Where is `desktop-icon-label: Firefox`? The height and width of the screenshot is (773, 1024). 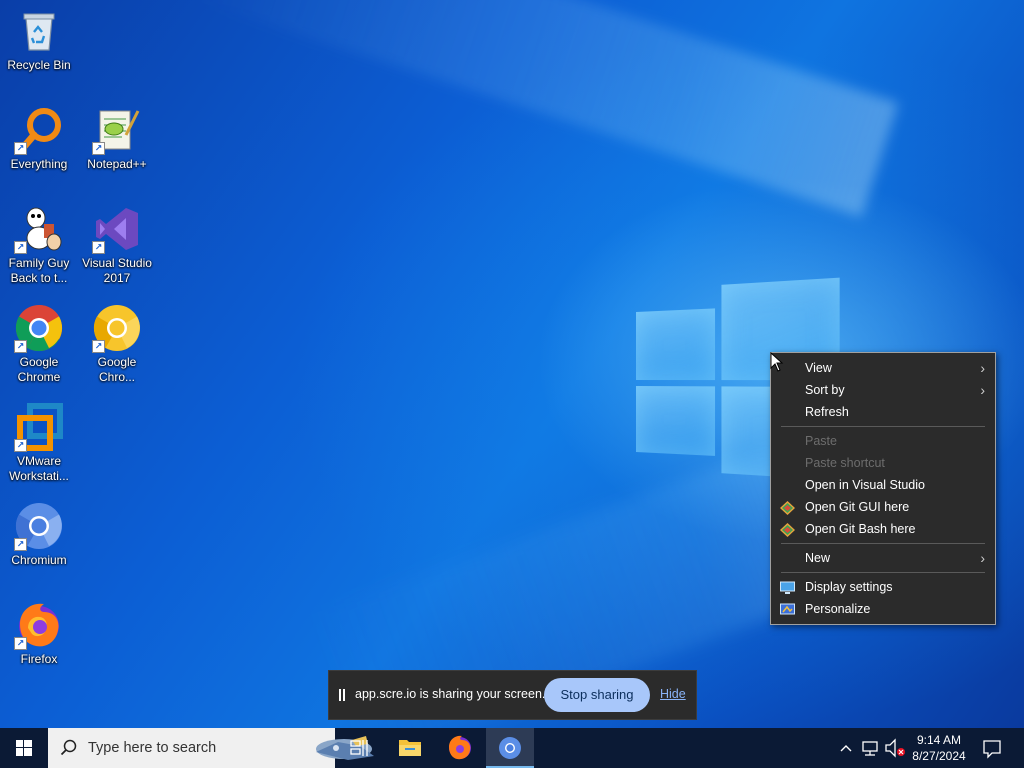 desktop-icon-label: Firefox is located at coordinates (39, 659).